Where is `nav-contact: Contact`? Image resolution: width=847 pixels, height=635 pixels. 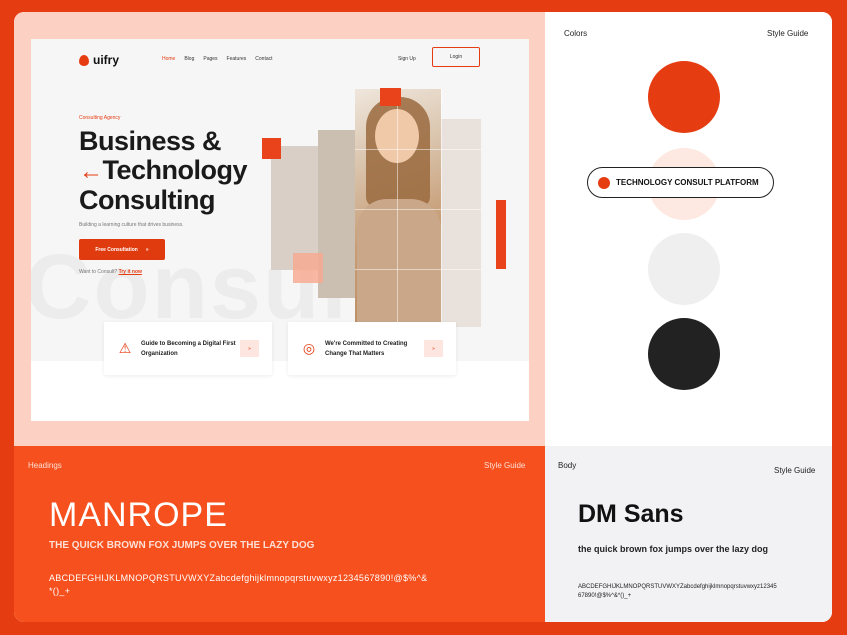
nav-contact: Contact is located at coordinates (263, 59).